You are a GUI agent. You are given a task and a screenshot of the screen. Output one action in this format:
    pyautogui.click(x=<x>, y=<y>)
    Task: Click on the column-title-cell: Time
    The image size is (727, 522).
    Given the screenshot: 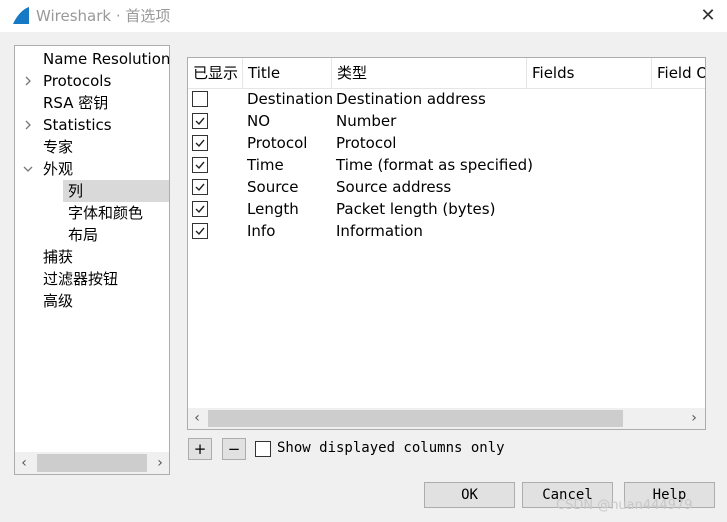 What is the action you would take?
    pyautogui.click(x=265, y=165)
    